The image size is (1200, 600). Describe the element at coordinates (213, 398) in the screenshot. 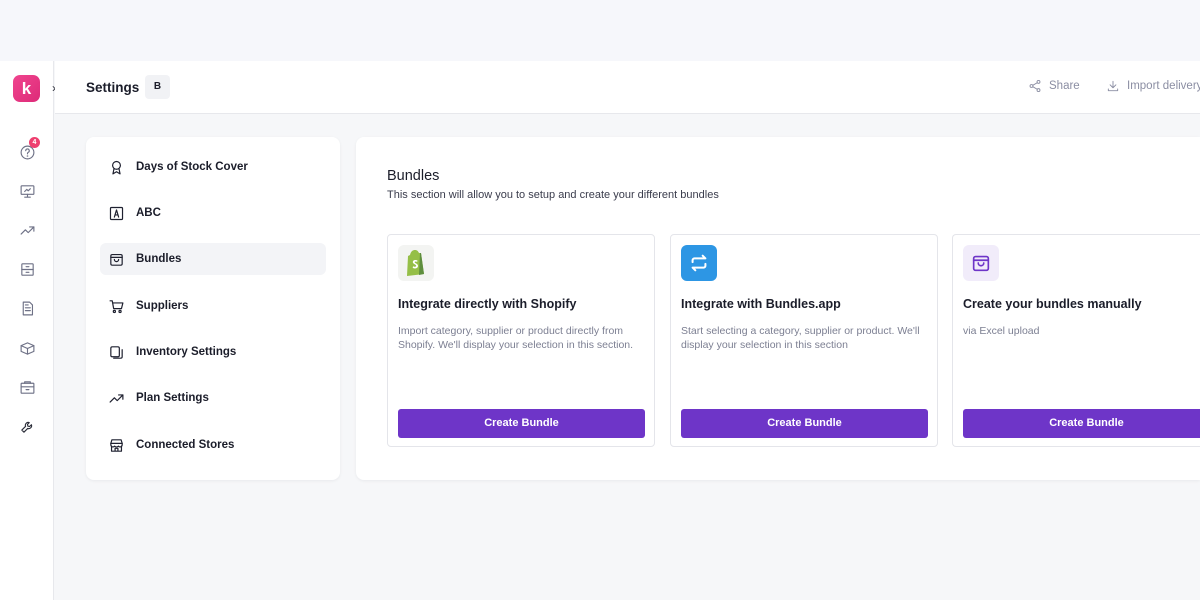

I see `menu-item-plan-settings: Plan Settings` at that location.